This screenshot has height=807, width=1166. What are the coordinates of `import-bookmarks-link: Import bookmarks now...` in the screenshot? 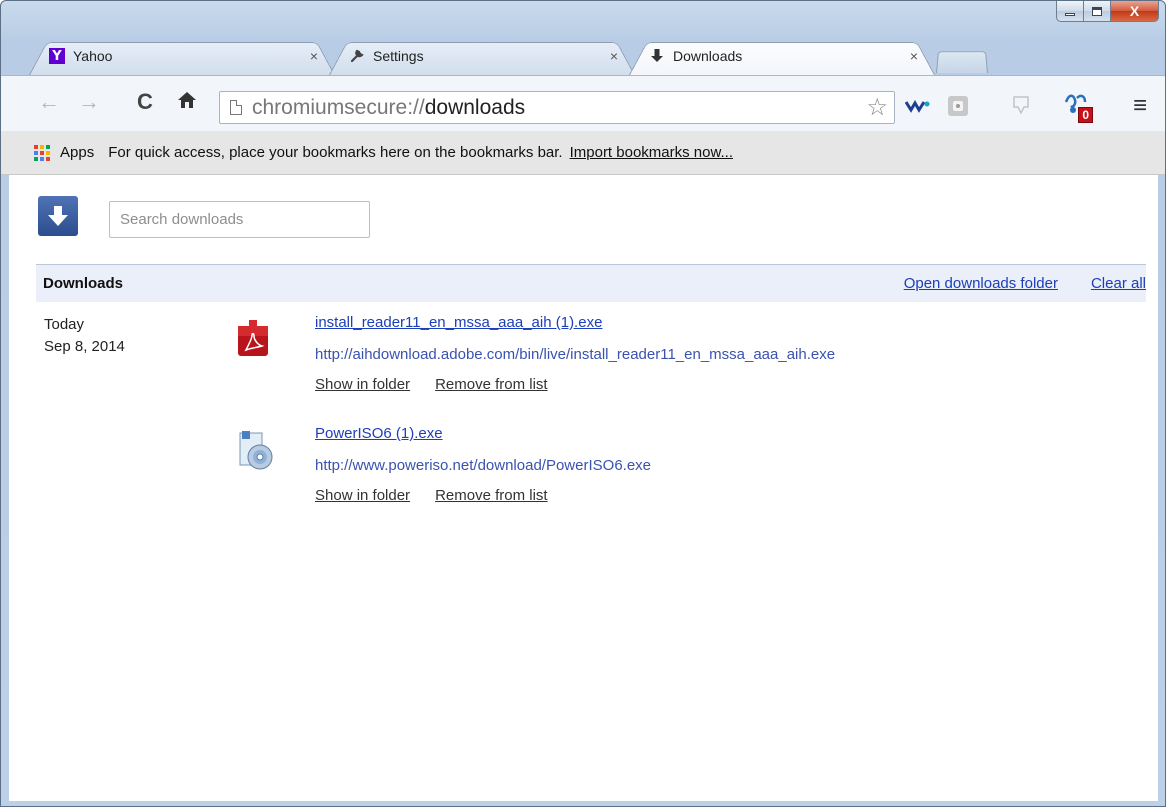 It's located at (651, 152).